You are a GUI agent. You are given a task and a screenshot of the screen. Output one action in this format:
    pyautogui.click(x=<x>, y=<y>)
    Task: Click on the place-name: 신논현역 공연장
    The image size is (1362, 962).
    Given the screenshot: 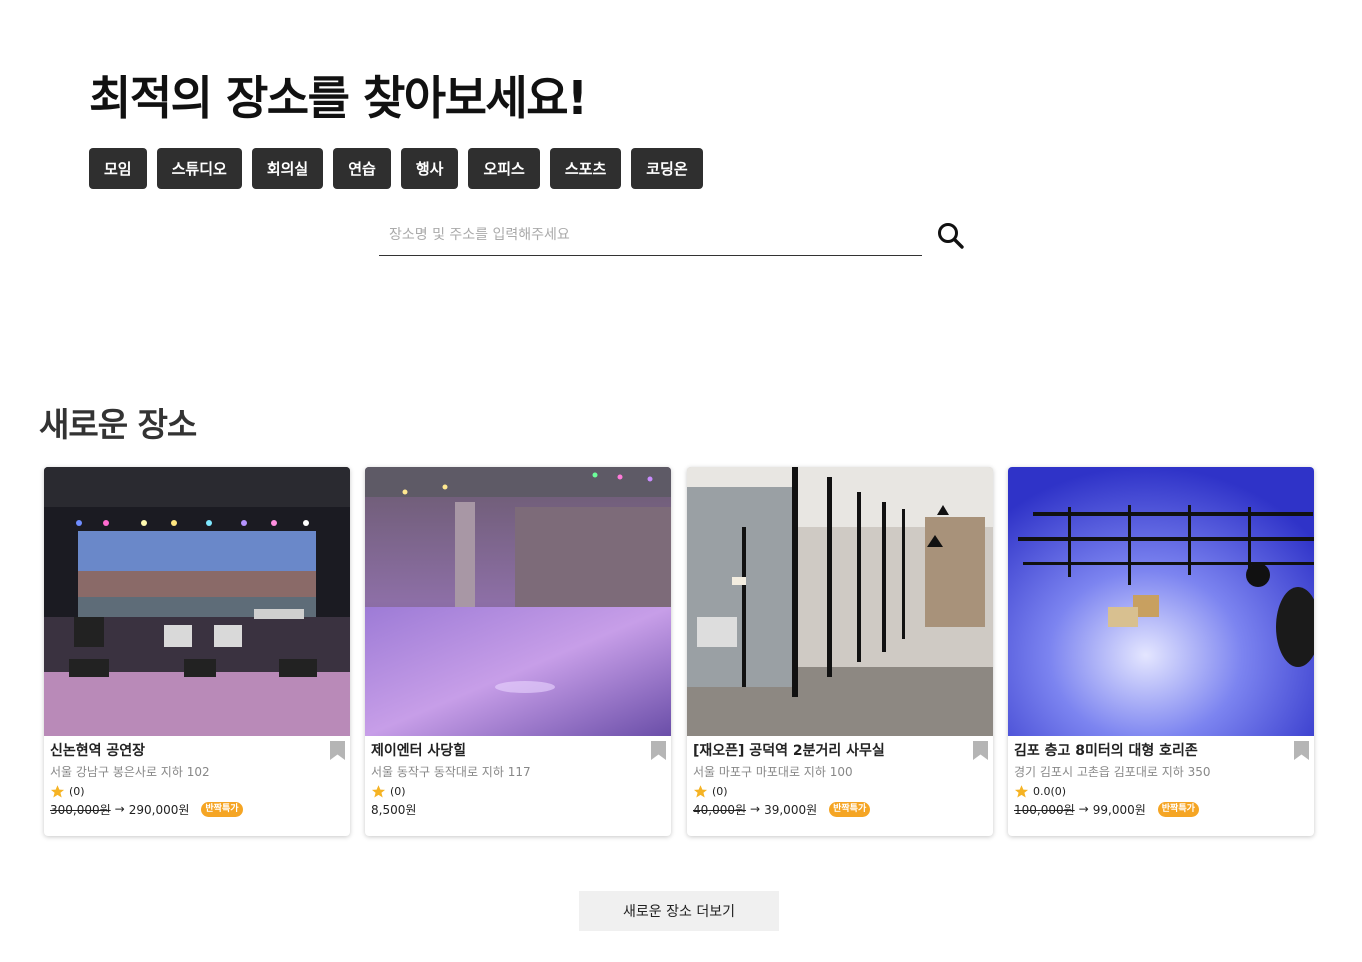 What is the action you would take?
    pyautogui.click(x=197, y=751)
    